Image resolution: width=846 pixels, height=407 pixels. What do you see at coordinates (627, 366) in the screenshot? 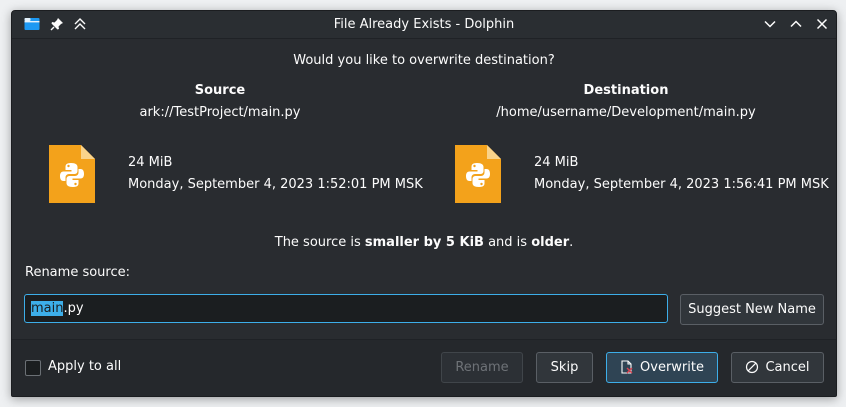
I see `document-overwrite-icon` at bounding box center [627, 366].